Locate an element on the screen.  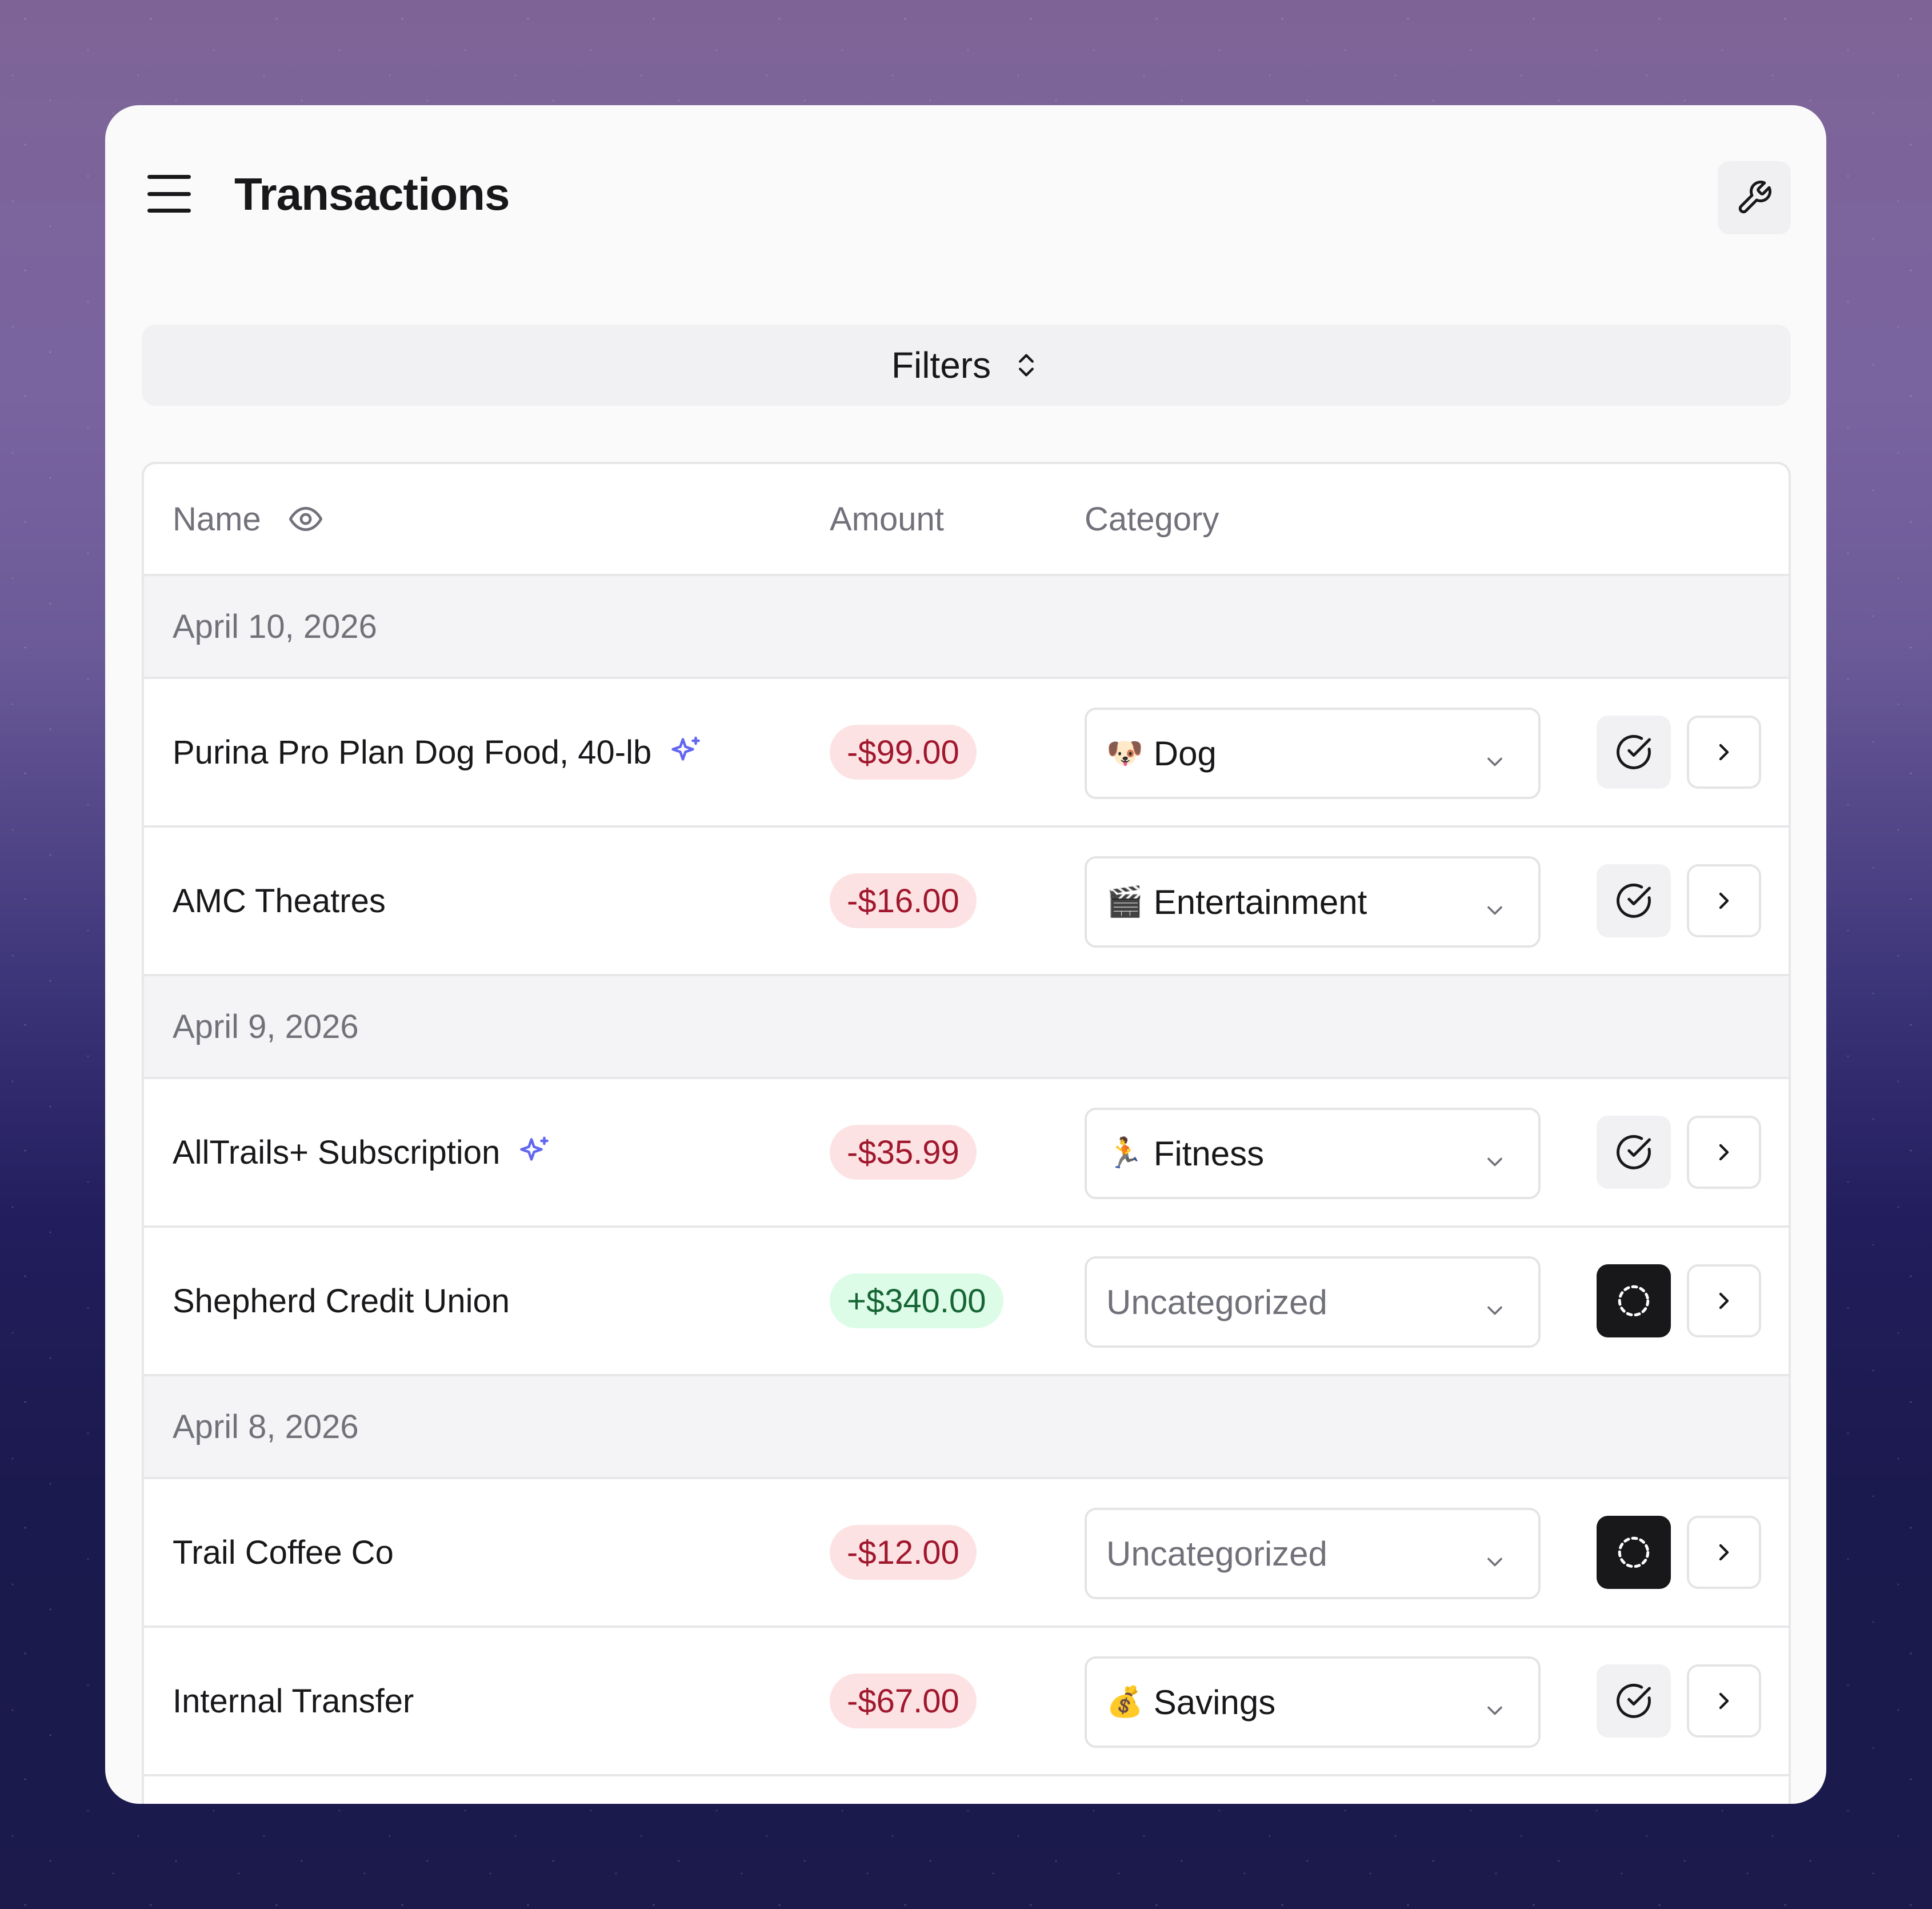
transaction-name-cell: Trail Coffee Co is located at coordinates (283, 1552).